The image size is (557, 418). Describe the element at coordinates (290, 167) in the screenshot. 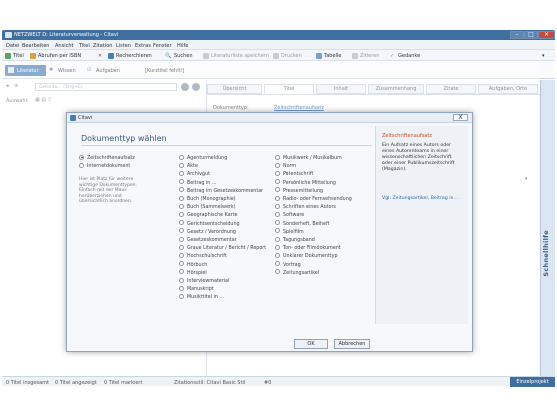

I see `doctype-option-label: Norm` at that location.